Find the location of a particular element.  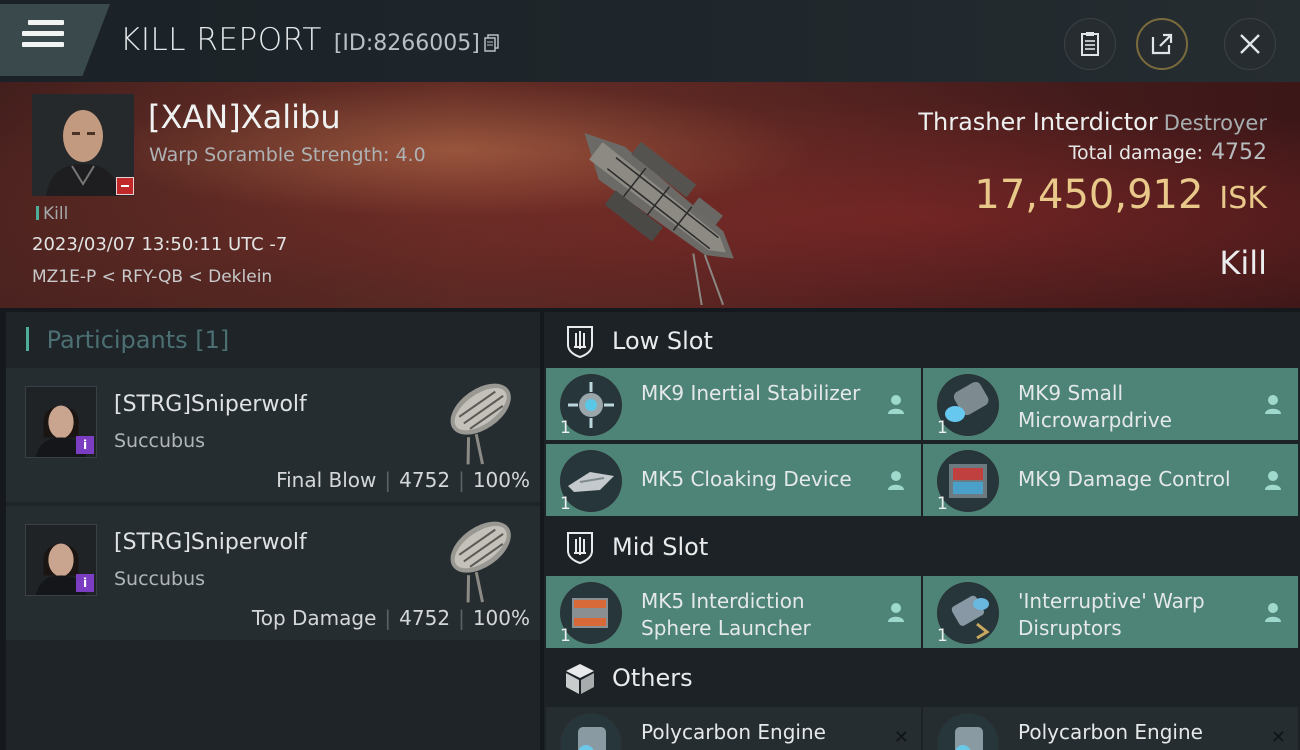

close-icon is located at coordinates (1250, 44).